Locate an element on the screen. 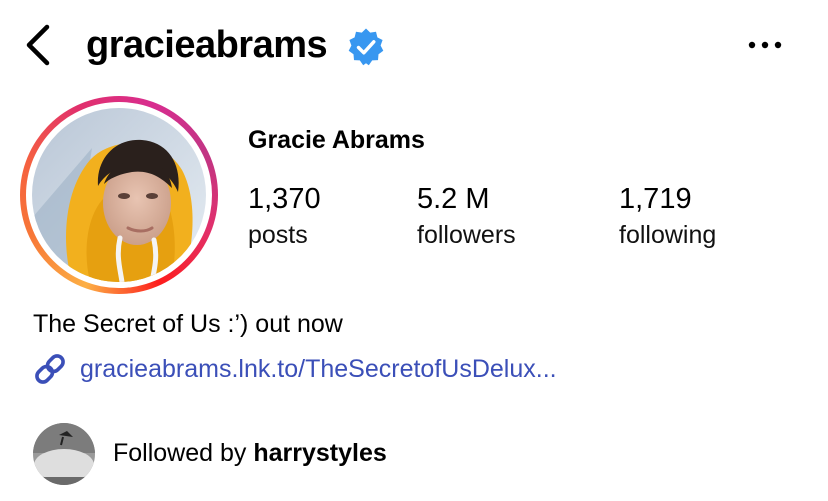 The image size is (828, 501). verified-badge-icon is located at coordinates (366, 47).